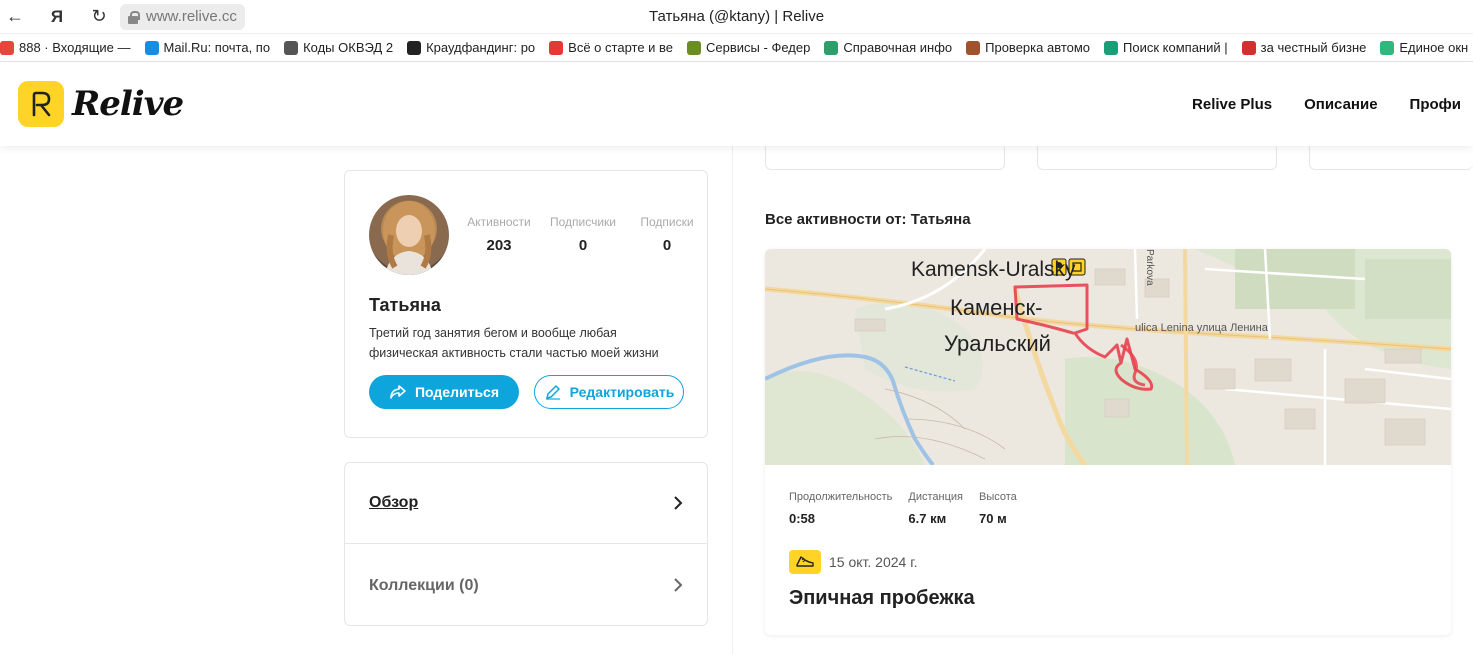 This screenshot has height=654, width=1473. I want to click on profile-stats: Активности 203 Подписчики 0 Подписки 0, so click(583, 234).